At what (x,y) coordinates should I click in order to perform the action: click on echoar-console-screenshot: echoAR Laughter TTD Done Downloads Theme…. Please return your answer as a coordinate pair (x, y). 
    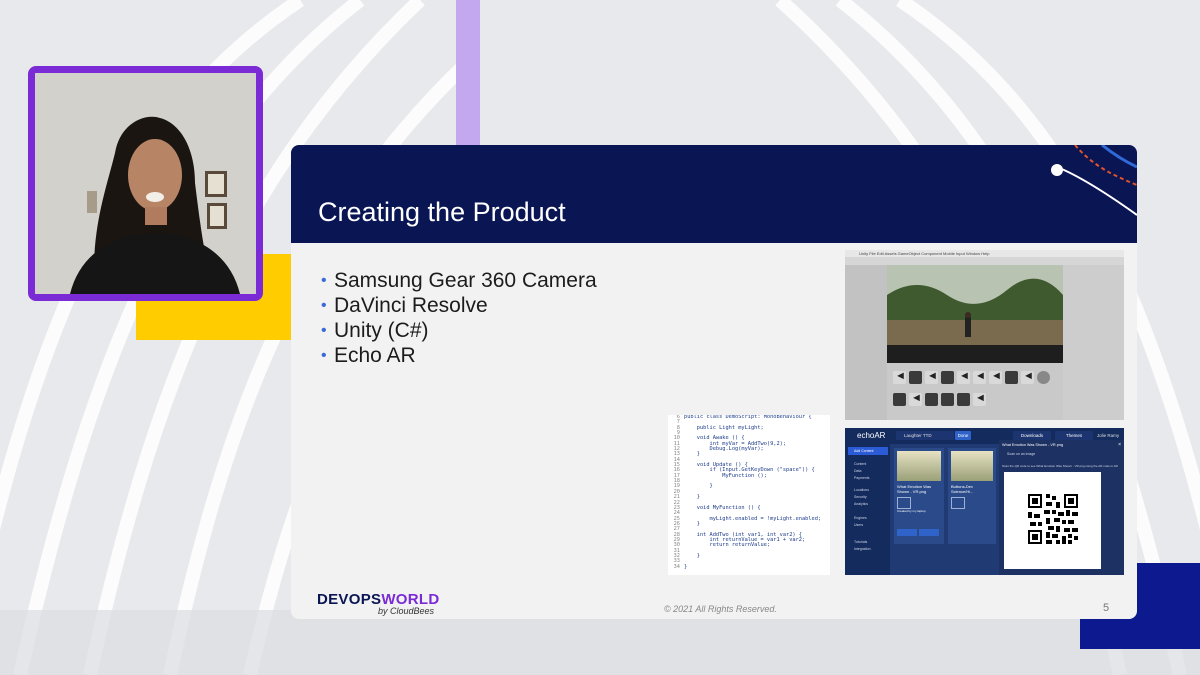
    Looking at the image, I should click on (984, 501).